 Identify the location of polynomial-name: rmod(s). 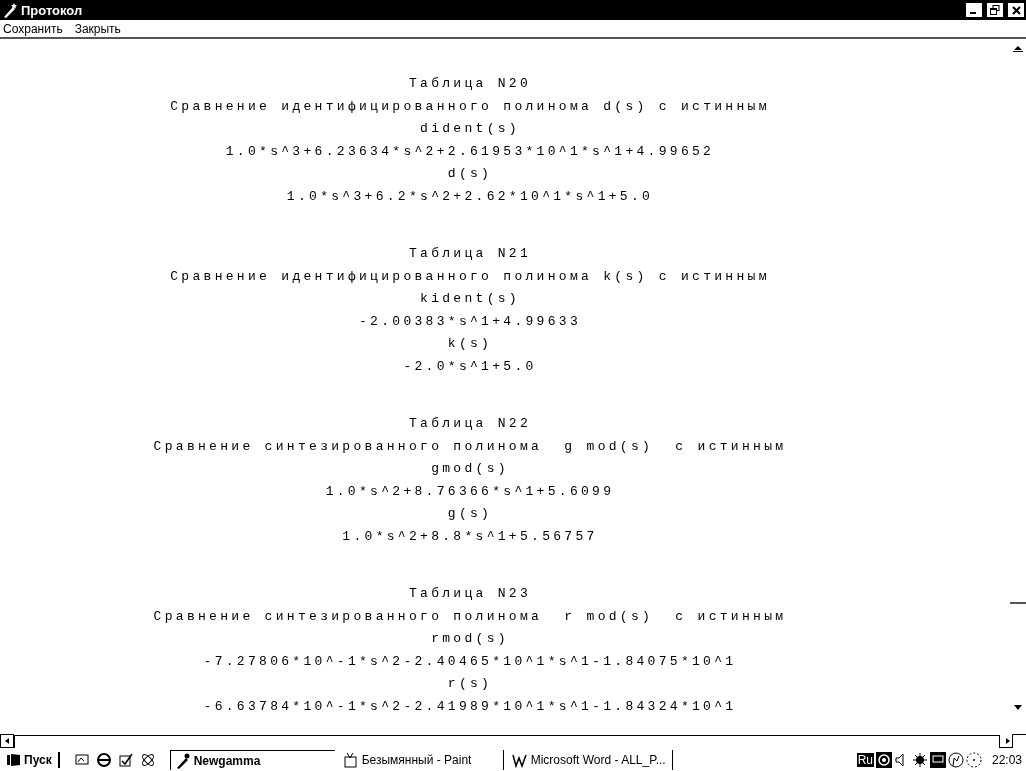
(470, 639).